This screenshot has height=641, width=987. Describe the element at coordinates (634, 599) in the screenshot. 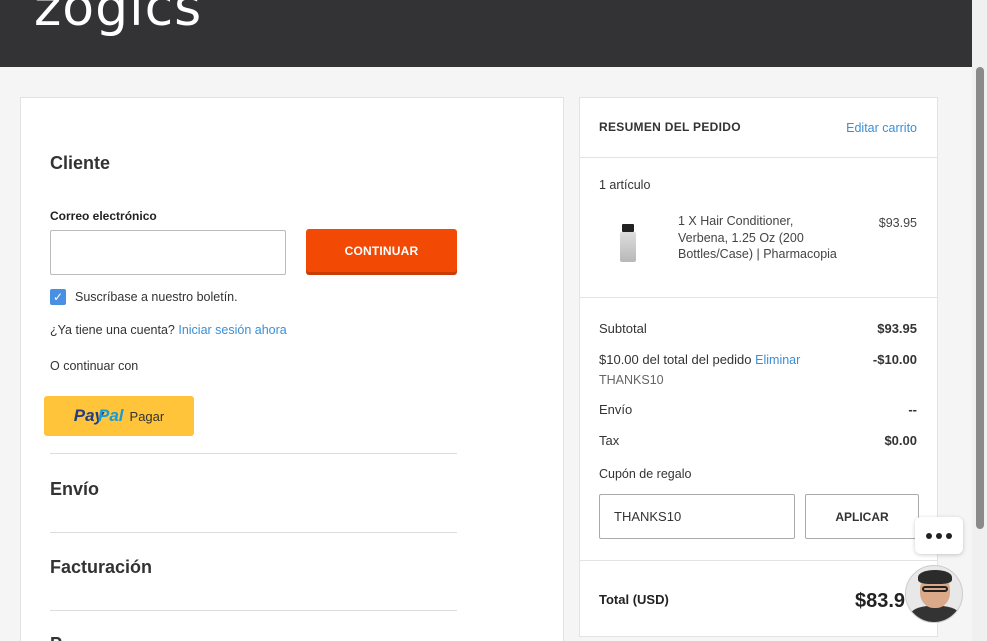

I see `total-label: Total (USD)` at that location.